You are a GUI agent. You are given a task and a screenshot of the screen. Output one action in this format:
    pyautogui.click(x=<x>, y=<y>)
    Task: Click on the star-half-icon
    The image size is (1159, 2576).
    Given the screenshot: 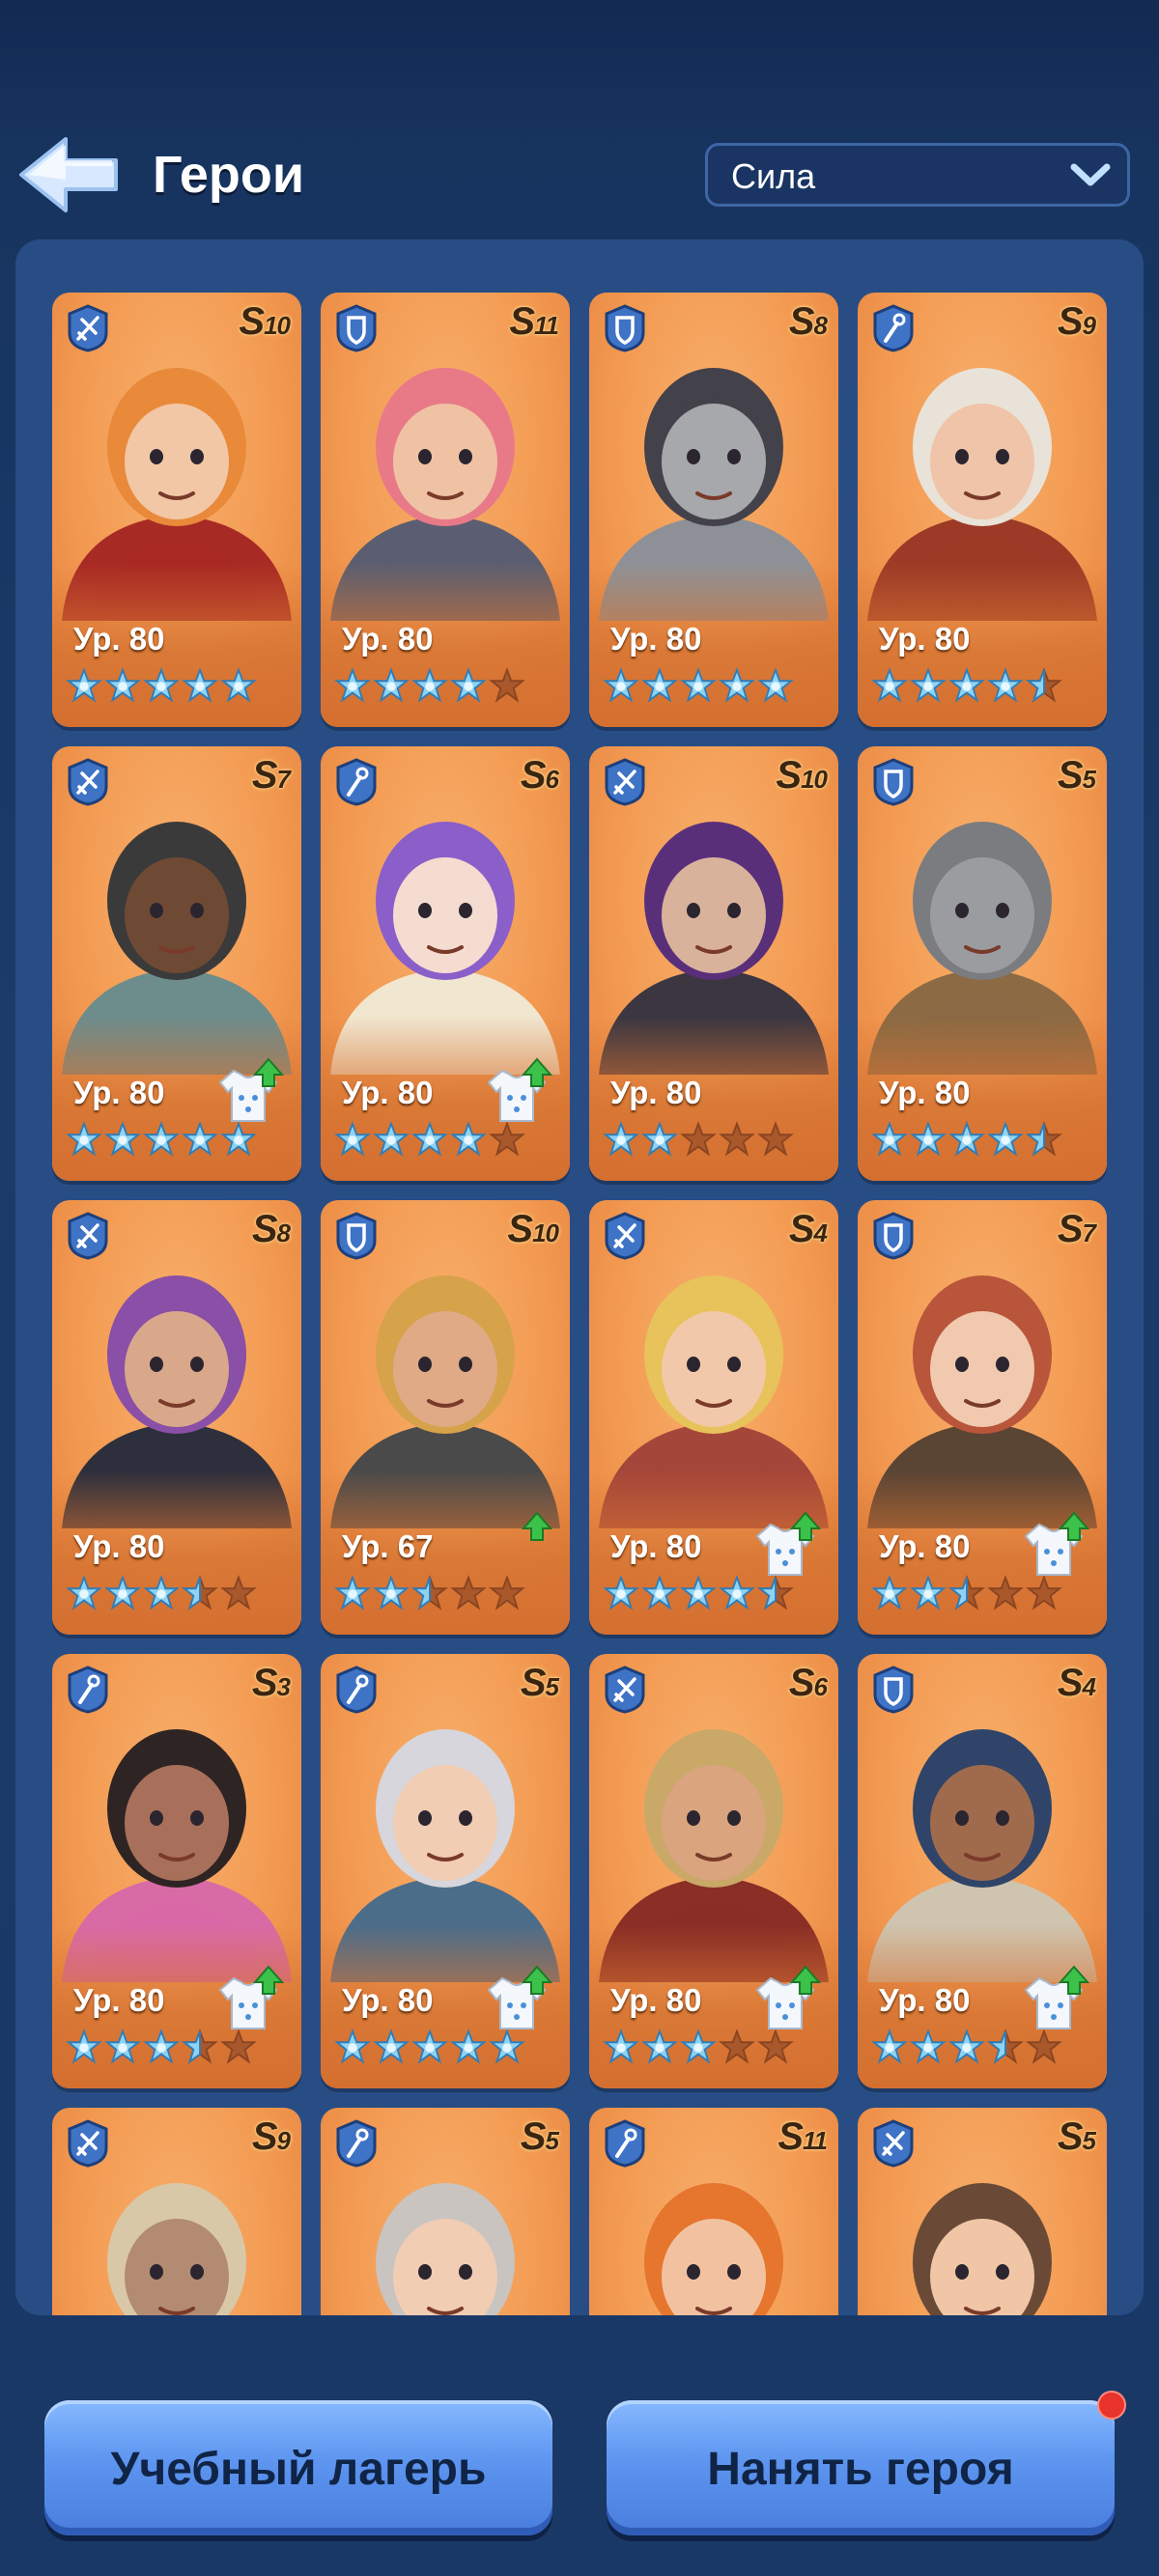 What is the action you would take?
    pyautogui.click(x=1006, y=2050)
    